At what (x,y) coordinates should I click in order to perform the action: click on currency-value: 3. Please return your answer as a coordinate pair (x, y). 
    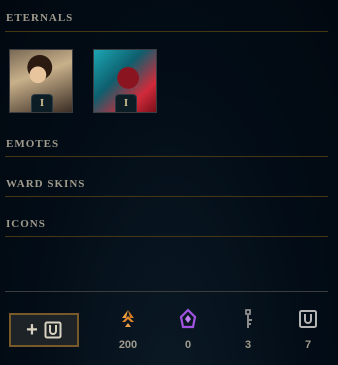
    Looking at the image, I should click on (248, 345).